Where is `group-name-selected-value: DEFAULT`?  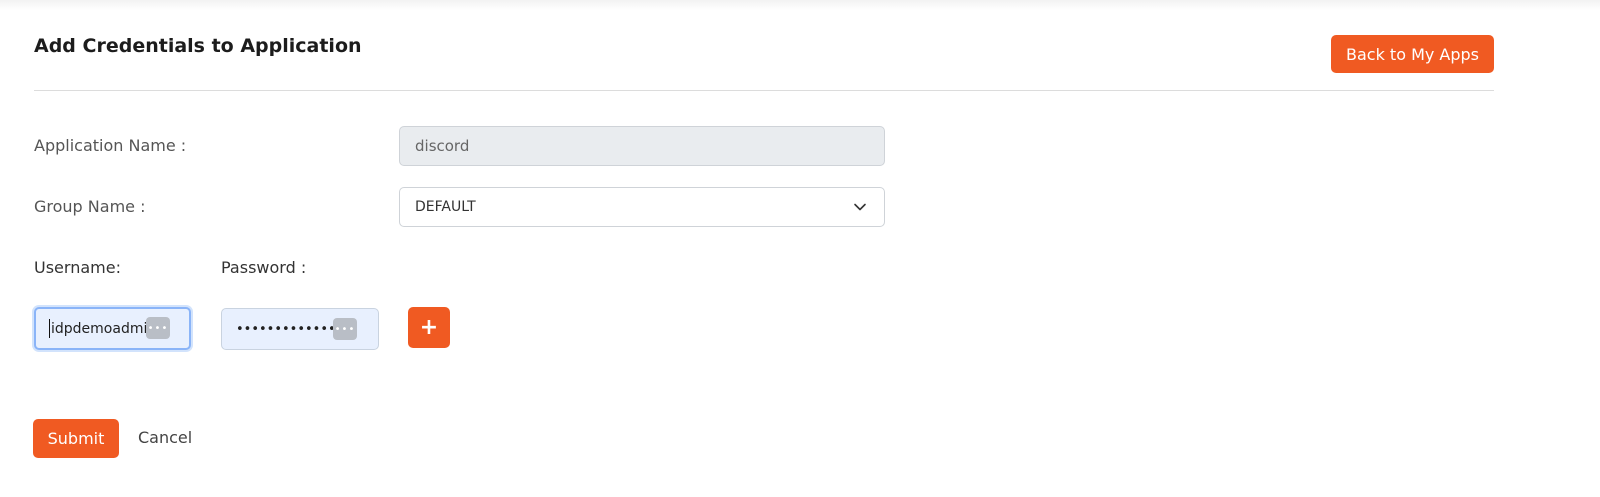
group-name-selected-value: DEFAULT is located at coordinates (445, 207).